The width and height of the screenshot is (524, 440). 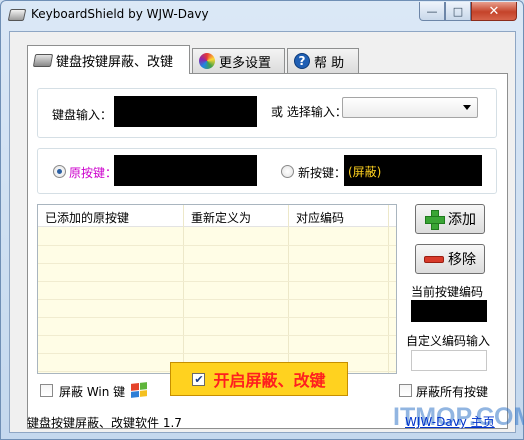 What do you see at coordinates (448, 341) in the screenshot?
I see `custom-code-label: 自定义编码输入` at bounding box center [448, 341].